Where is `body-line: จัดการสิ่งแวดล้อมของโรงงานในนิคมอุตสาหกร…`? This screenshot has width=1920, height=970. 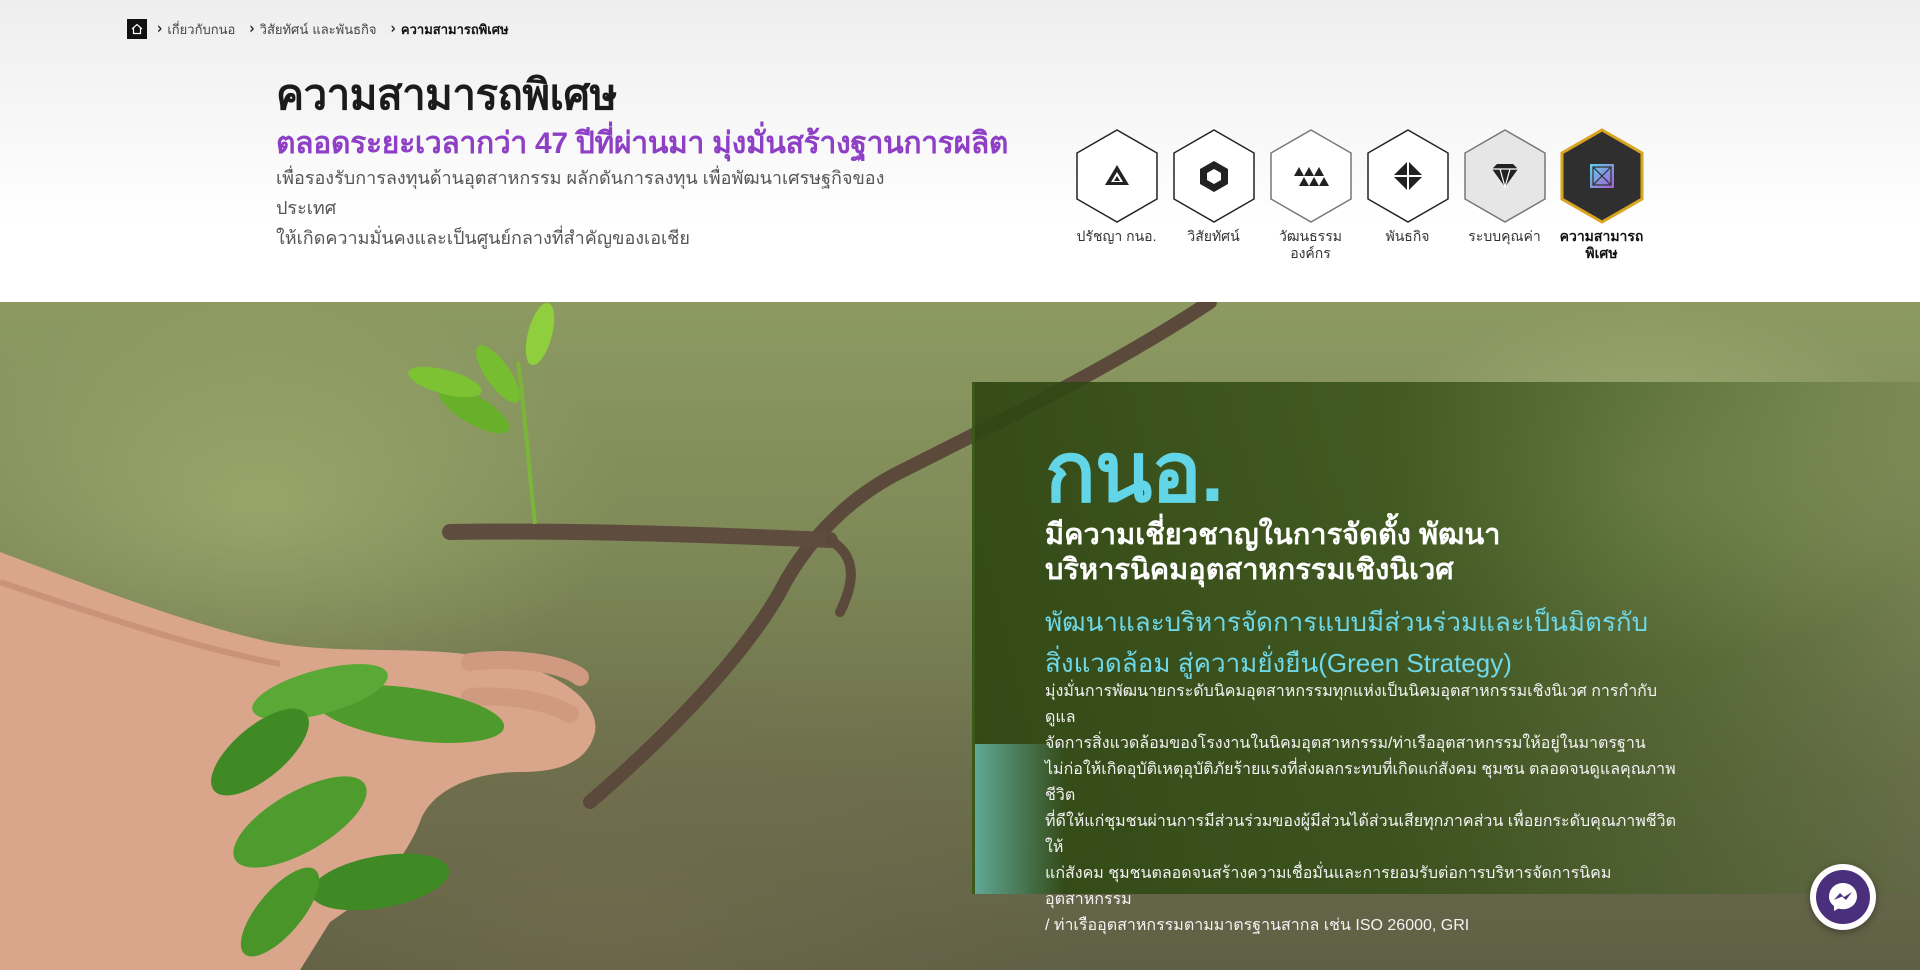
body-line: จัดการสิ่งแวดล้อมของโรงงานในนิคมอุตสาหกร… is located at coordinates (1345, 743).